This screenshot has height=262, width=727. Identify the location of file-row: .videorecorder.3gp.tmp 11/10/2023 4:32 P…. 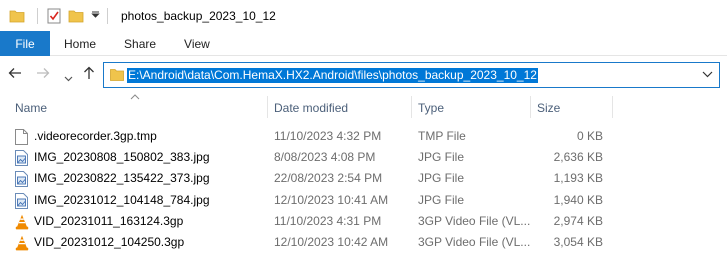
(363, 136).